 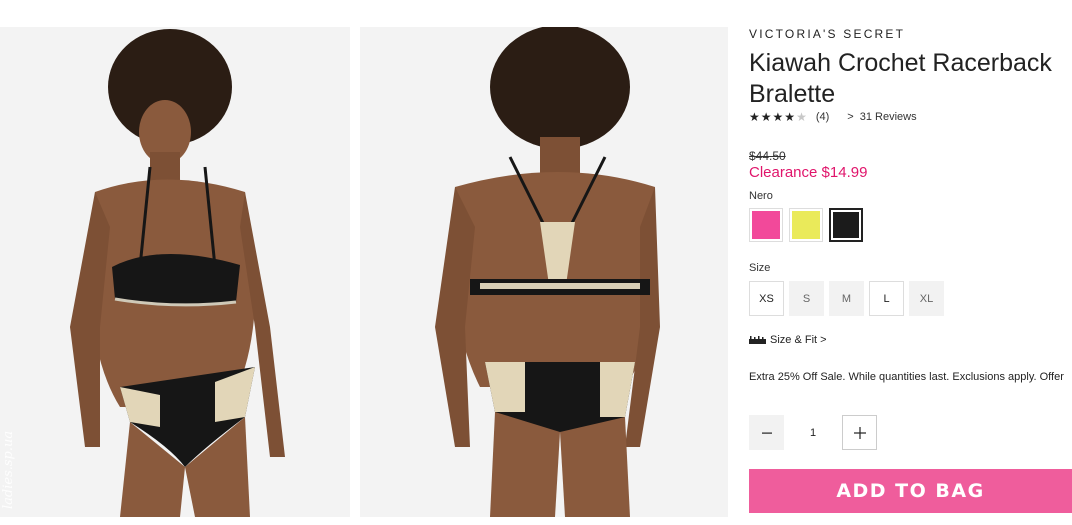 What do you see at coordinates (846, 298) in the screenshot?
I see `size-option-m: M` at bounding box center [846, 298].